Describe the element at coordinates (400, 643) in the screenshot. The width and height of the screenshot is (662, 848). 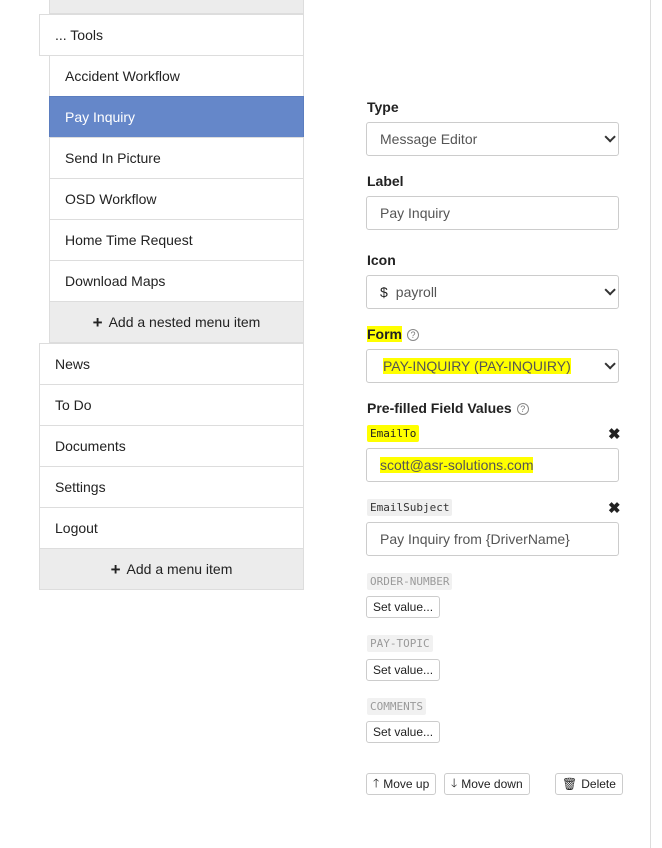
I see `field-name-tag: PAY-TOPIC` at that location.